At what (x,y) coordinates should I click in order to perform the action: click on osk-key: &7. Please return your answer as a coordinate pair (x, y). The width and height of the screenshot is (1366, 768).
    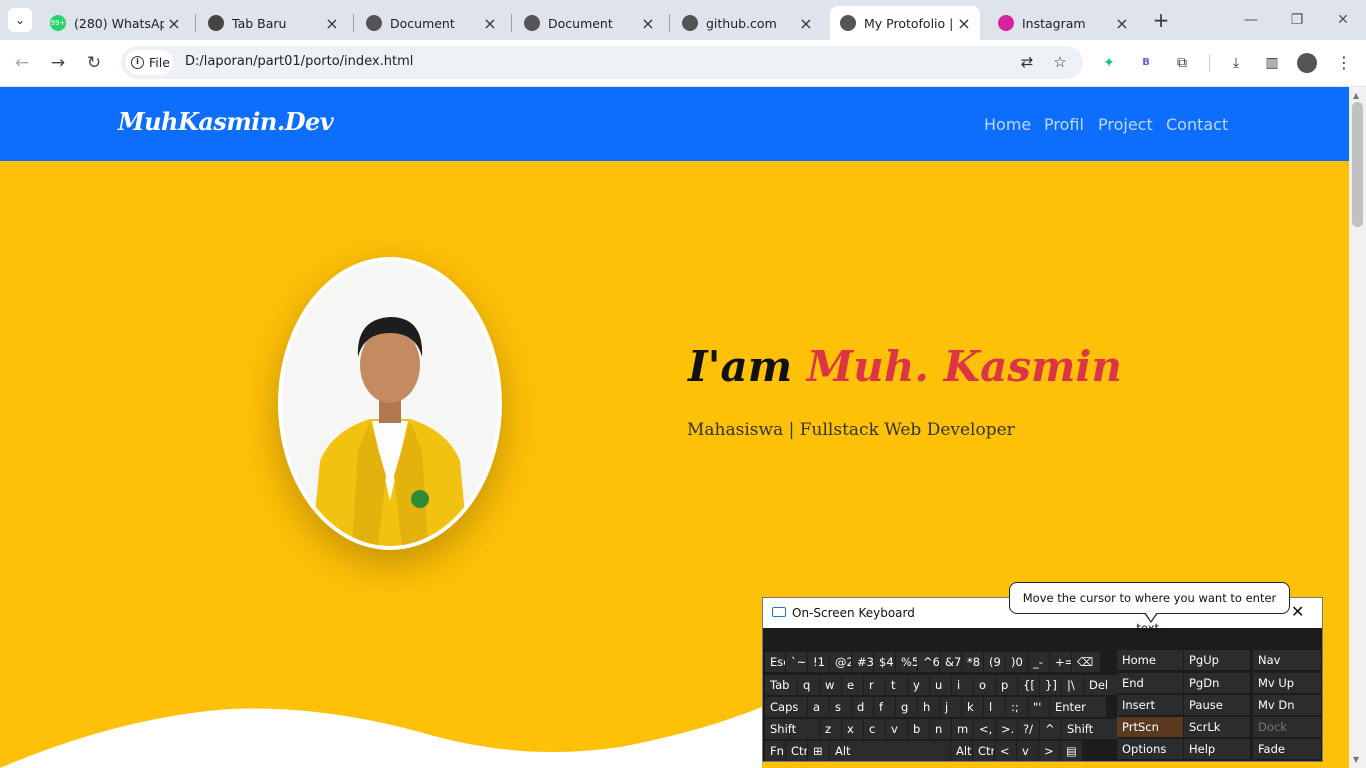
    Looking at the image, I should click on (950, 662).